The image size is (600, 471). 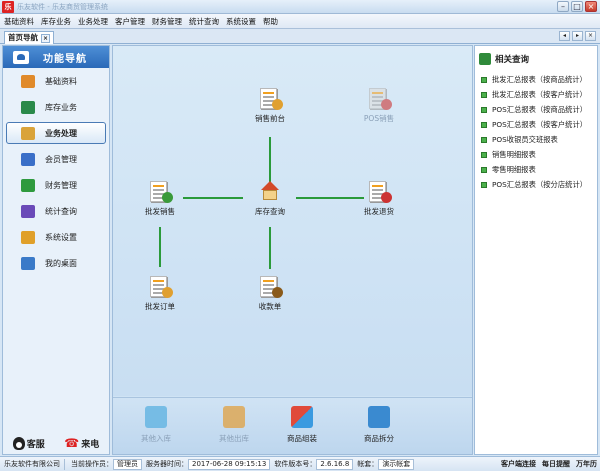 I want to click on menu-help: 帮助, so click(x=270, y=21).